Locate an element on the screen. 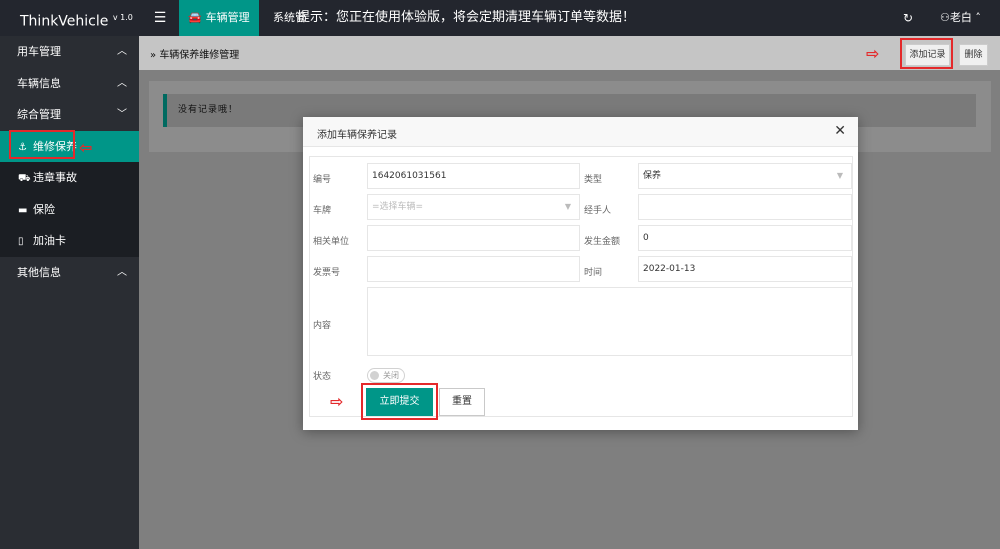  user-menu: ⚇老白 ˄ is located at coordinates (960, 18).